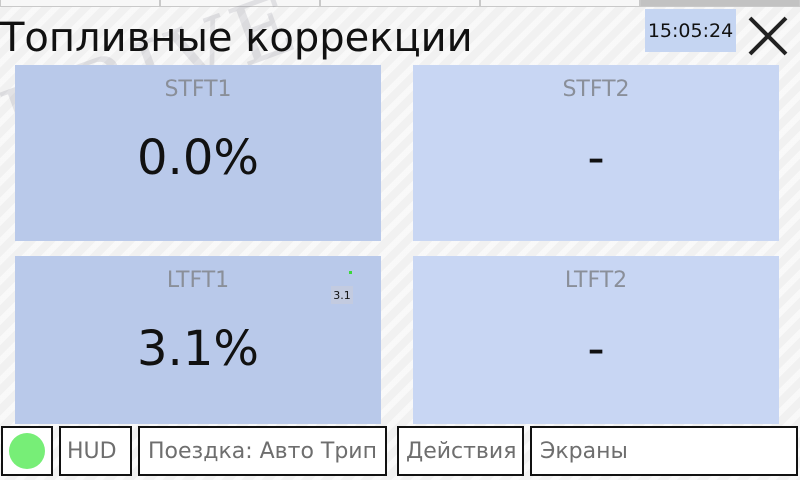  What do you see at coordinates (198, 280) in the screenshot?
I see `tile-label: LTFT1` at bounding box center [198, 280].